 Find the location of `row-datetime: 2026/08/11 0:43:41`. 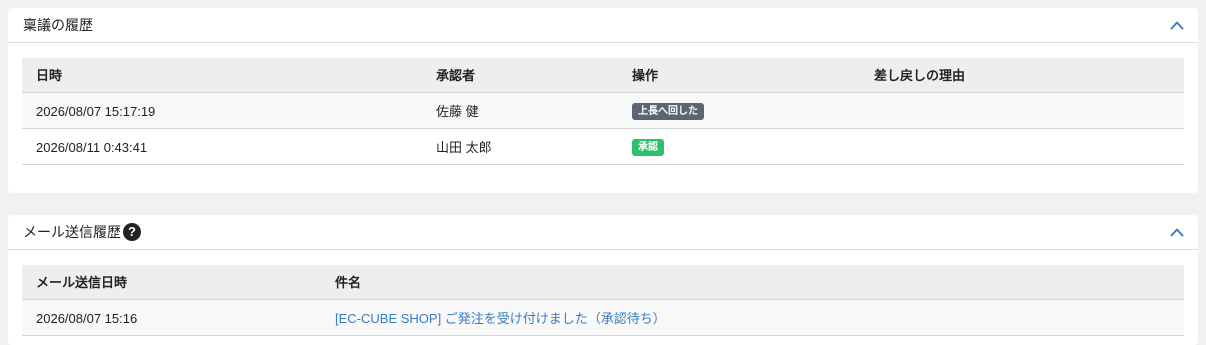

row-datetime: 2026/08/11 0:43:41 is located at coordinates (92, 147).